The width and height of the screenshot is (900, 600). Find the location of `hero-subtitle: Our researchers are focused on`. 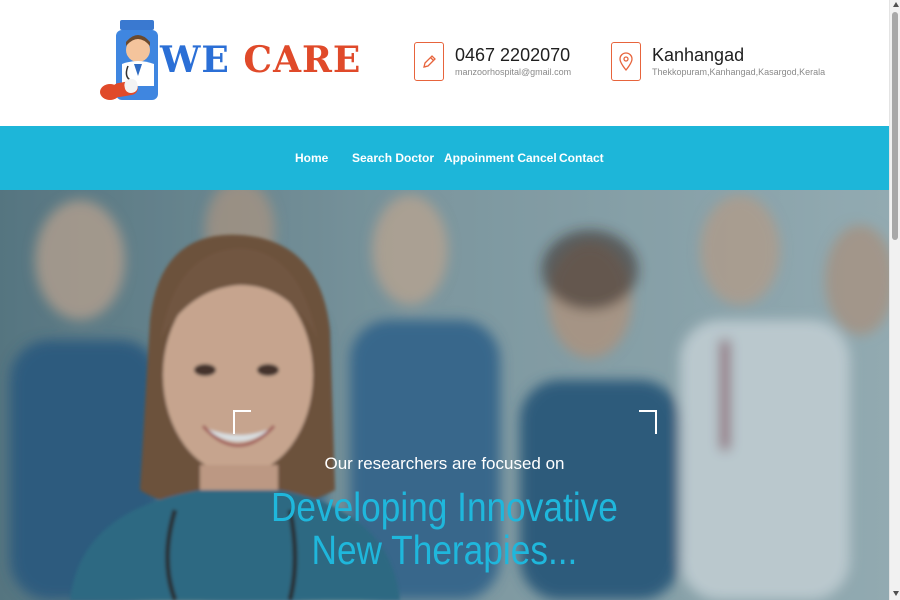

hero-subtitle: Our researchers are focused on is located at coordinates (444, 463).